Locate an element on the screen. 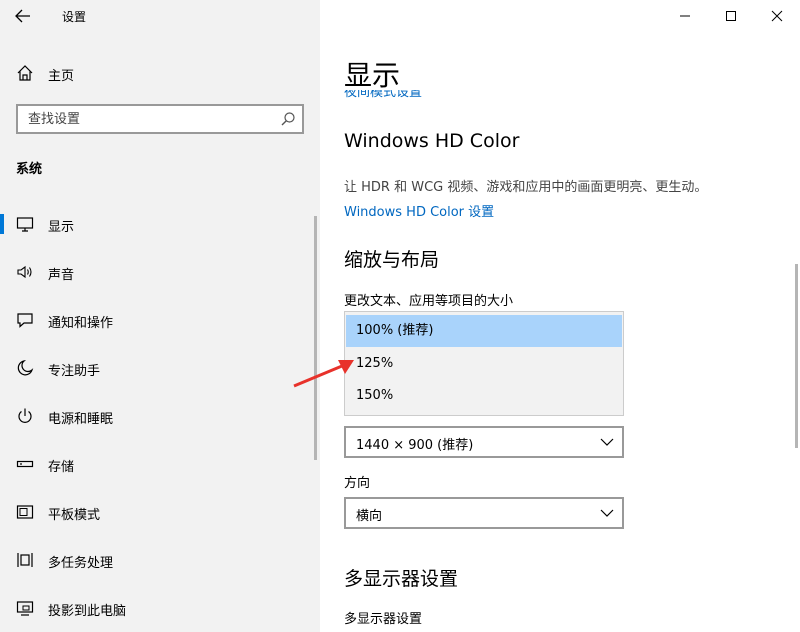  scale-option-125: 125% is located at coordinates (484, 364).